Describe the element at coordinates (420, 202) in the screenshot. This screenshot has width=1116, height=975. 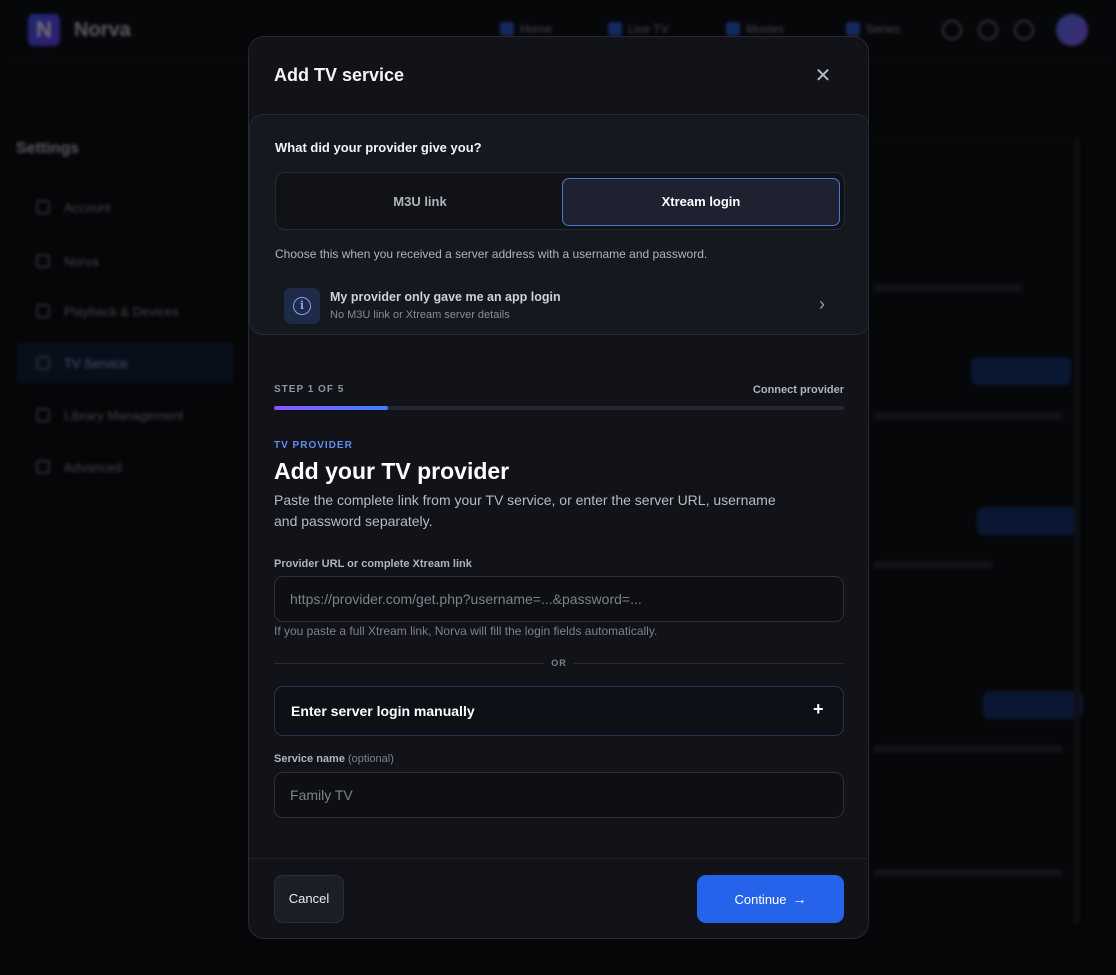
I see `m3u-link-option: M3U link` at that location.